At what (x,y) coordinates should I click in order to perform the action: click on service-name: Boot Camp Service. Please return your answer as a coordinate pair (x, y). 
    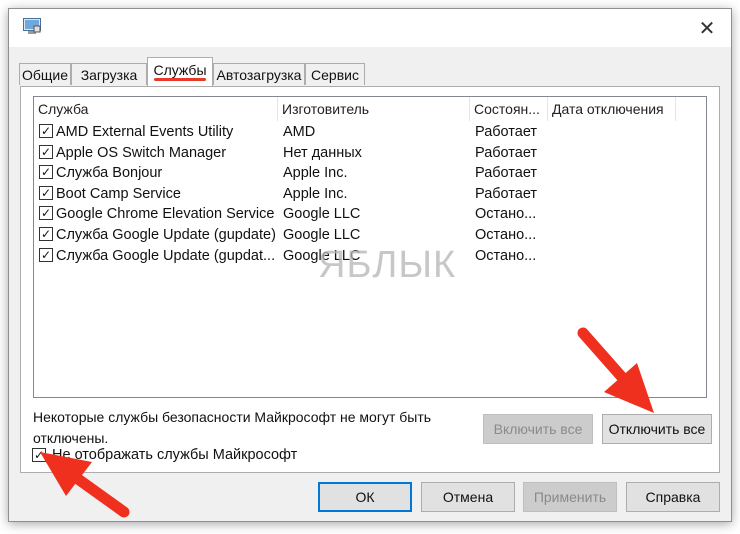
    Looking at the image, I should click on (118, 193).